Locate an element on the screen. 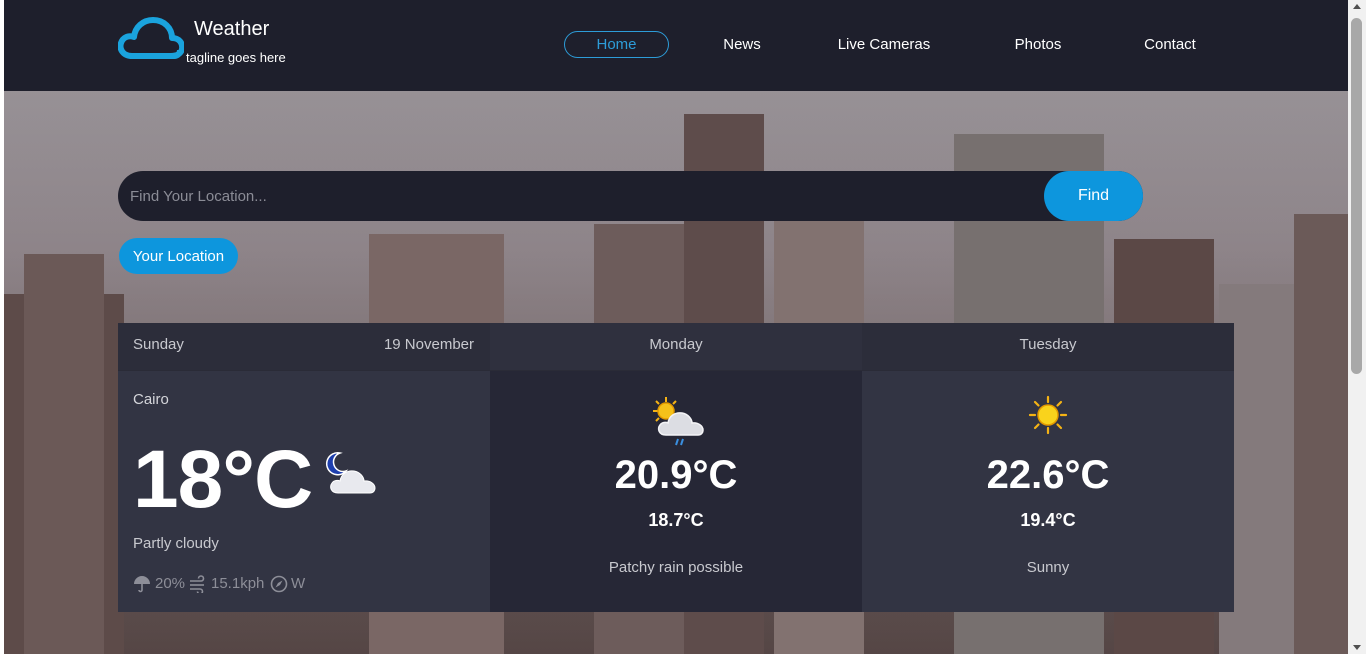 This screenshot has height=654, width=1366. main-nav: Home News Live Cameras Photos Contact is located at coordinates (894, 44).